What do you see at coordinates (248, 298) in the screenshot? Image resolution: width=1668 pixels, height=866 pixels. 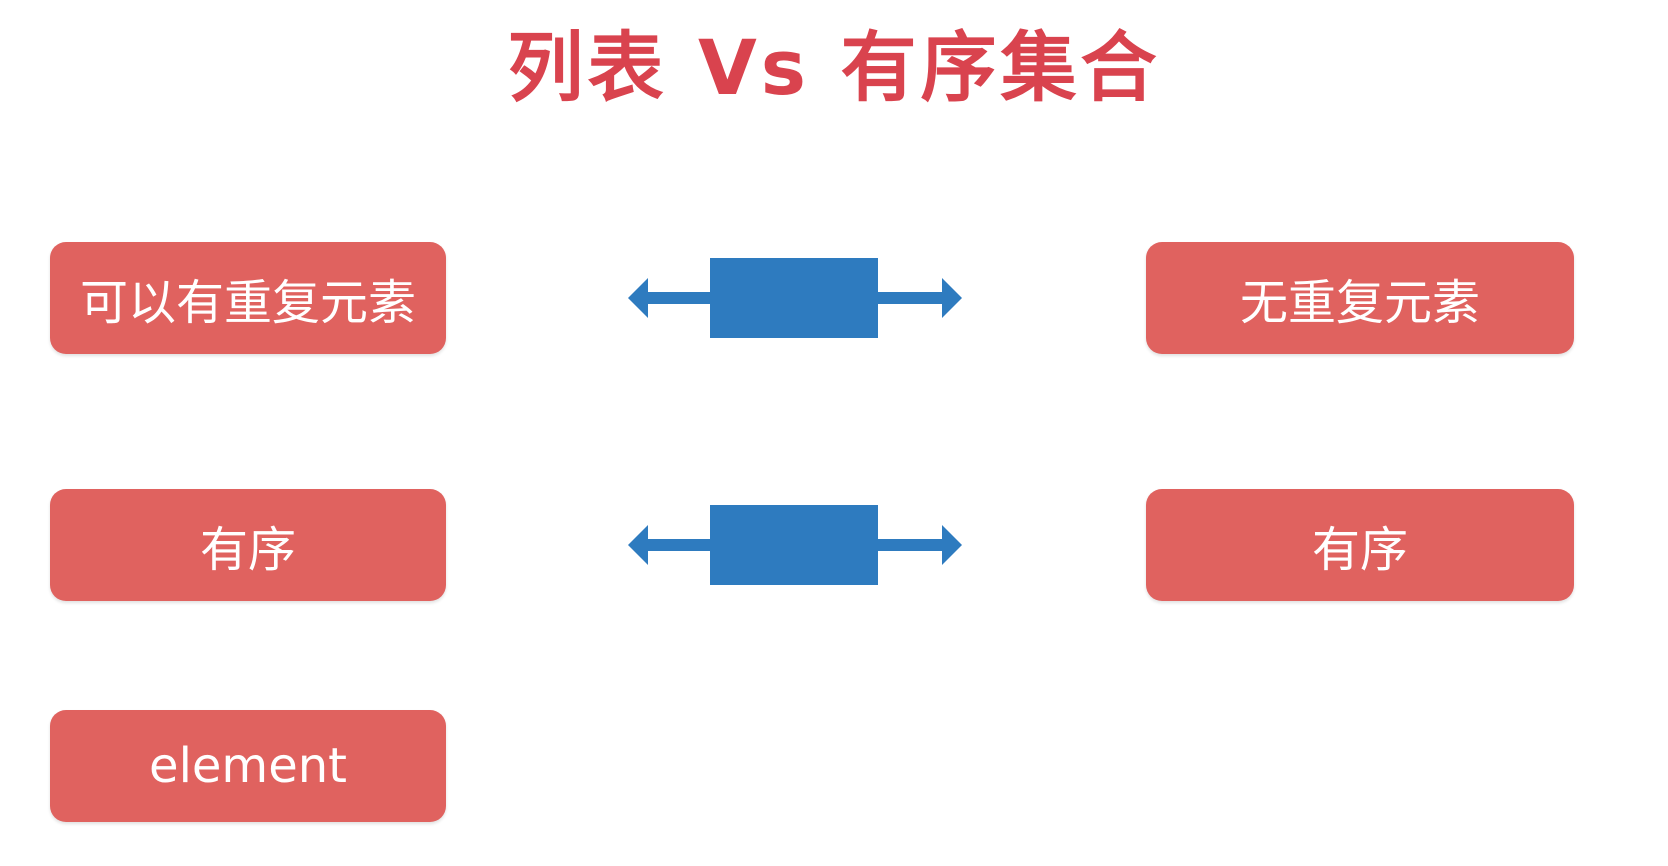 I see `list-property-duplicates: 可以有重复元素` at bounding box center [248, 298].